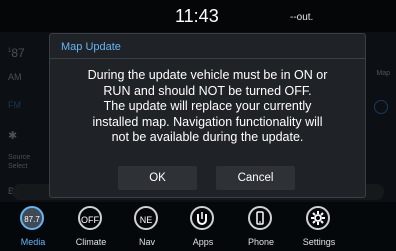 The height and width of the screenshot is (251, 396). I want to click on nav-label-settings: Settings, so click(319, 242).